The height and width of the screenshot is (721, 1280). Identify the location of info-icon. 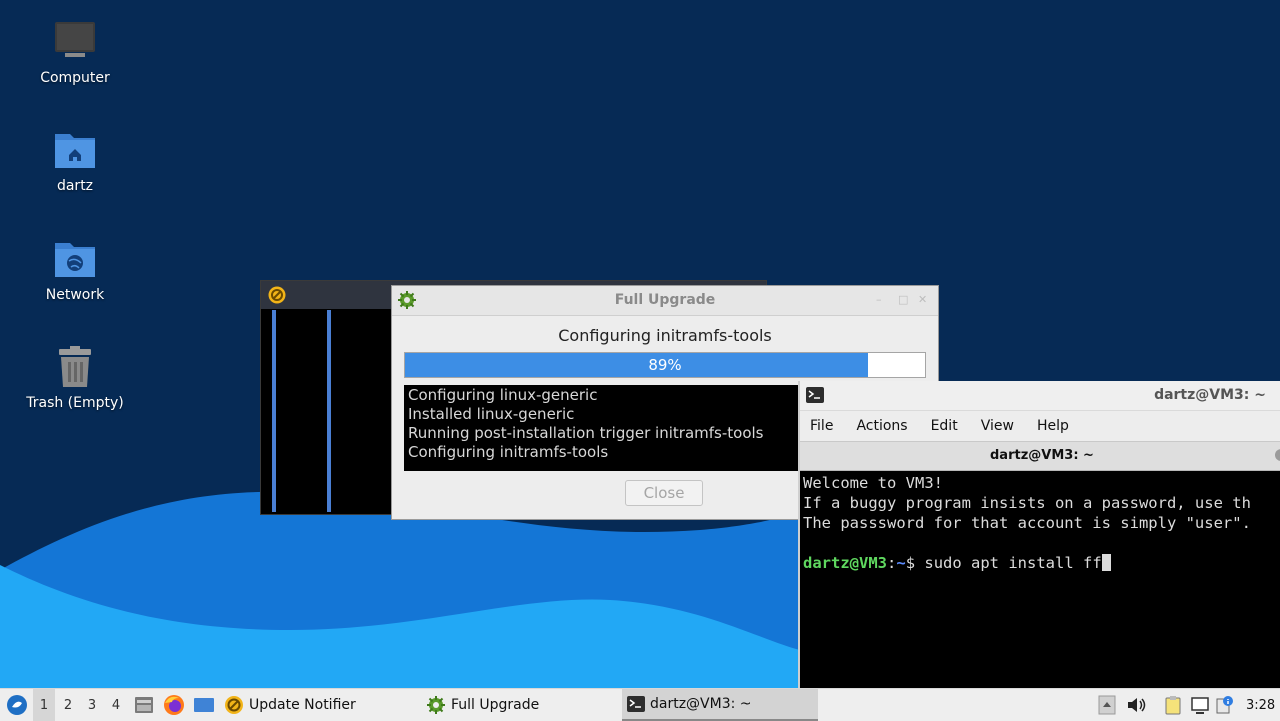
(1224, 705).